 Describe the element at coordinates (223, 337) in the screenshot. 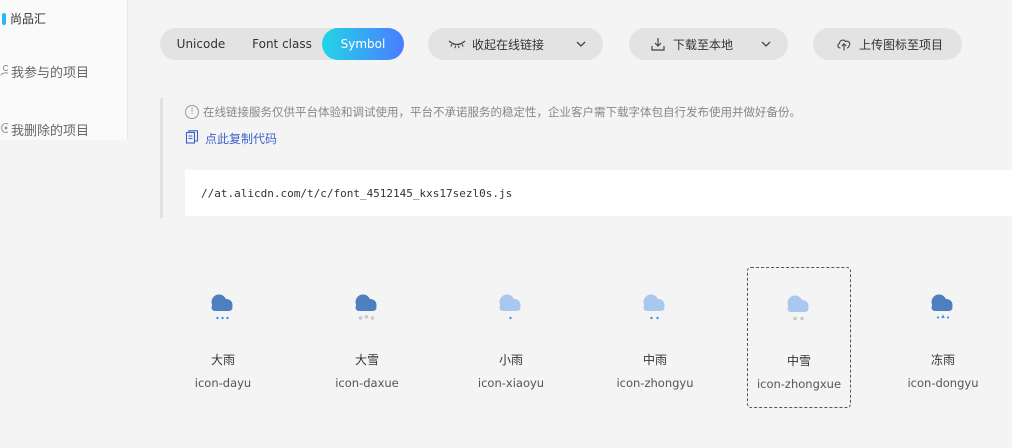

I see `icon-card-dayu: 大雨 icon-dayu` at that location.